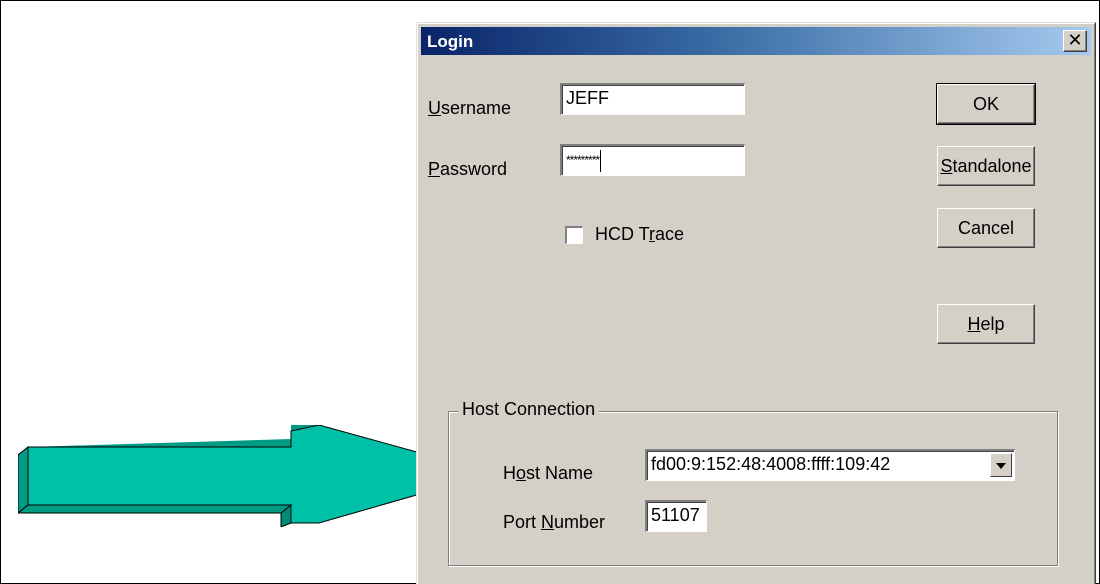  I want to click on hcd-trace-checkbox, so click(574, 235).